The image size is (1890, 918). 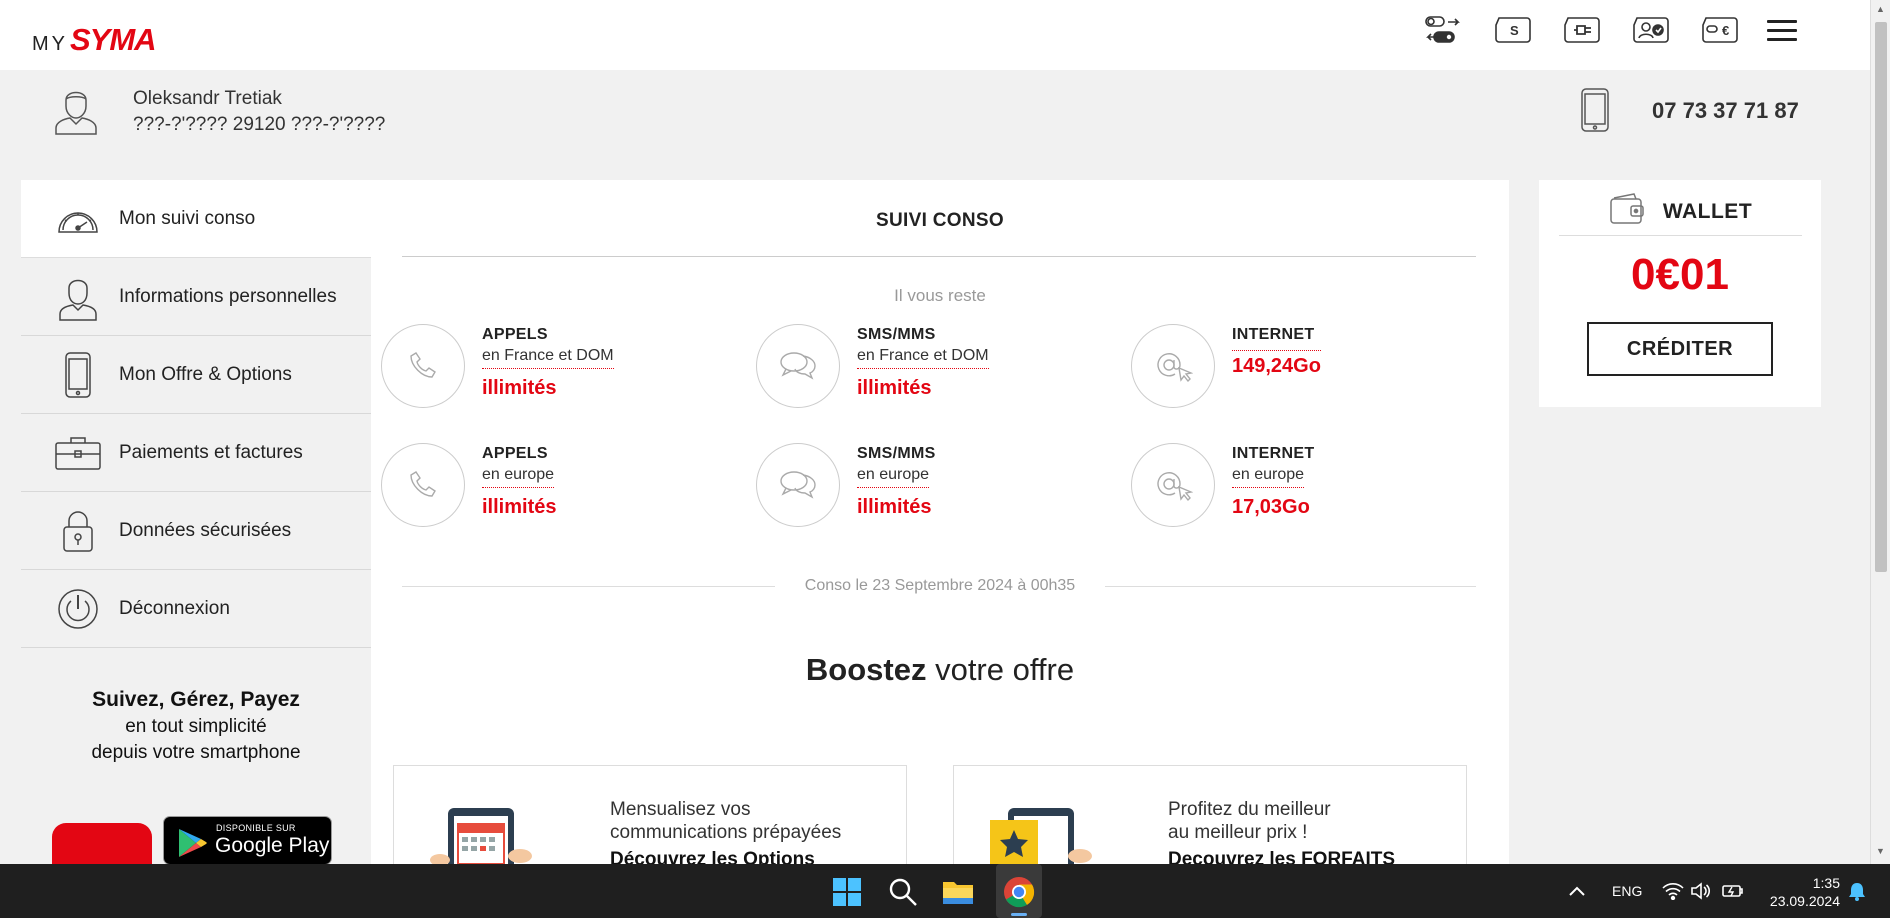 What do you see at coordinates (228, 296) in the screenshot?
I see `sidebar-item-label: Informations personnelles` at bounding box center [228, 296].